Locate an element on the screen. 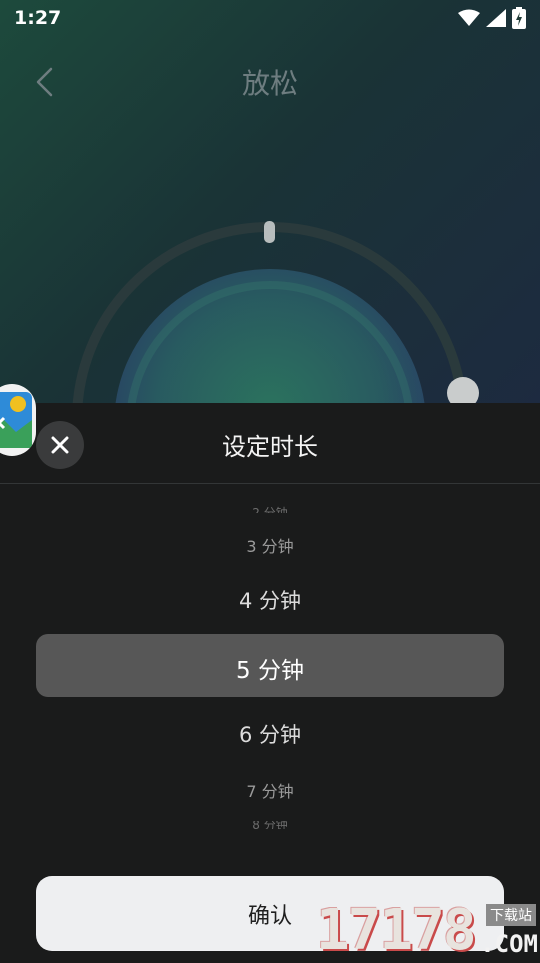 The image size is (540, 963). watermark-domain: .COM is located at coordinates (509, 944).